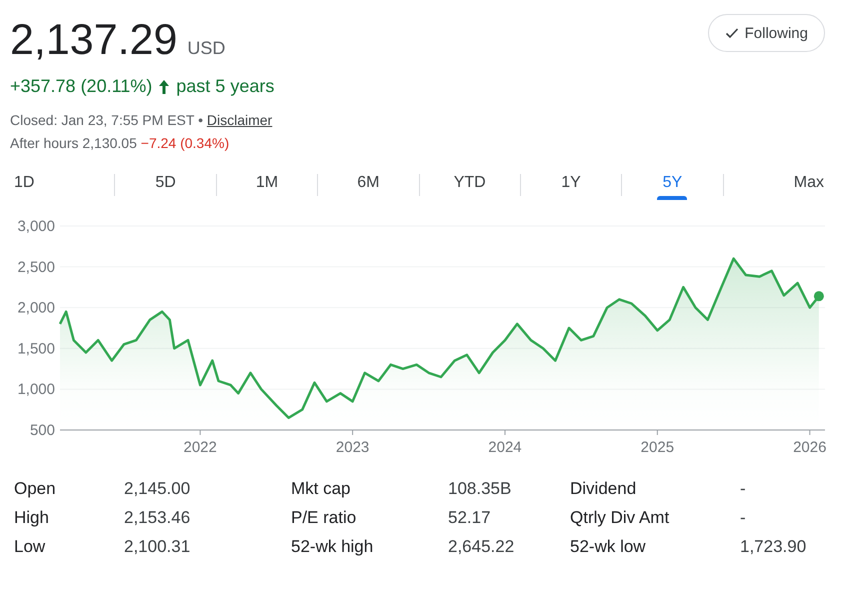  What do you see at coordinates (604, 488) in the screenshot?
I see `stat-label: Dividend` at bounding box center [604, 488].